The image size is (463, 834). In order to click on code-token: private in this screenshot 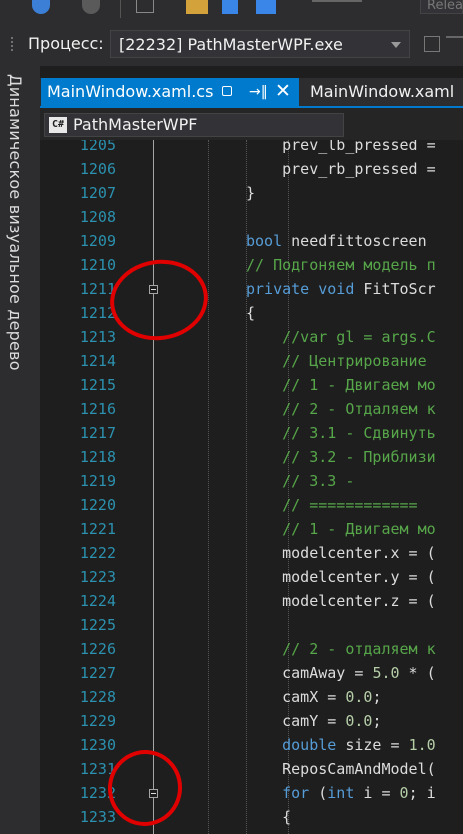, I will do `click(278, 289)`.